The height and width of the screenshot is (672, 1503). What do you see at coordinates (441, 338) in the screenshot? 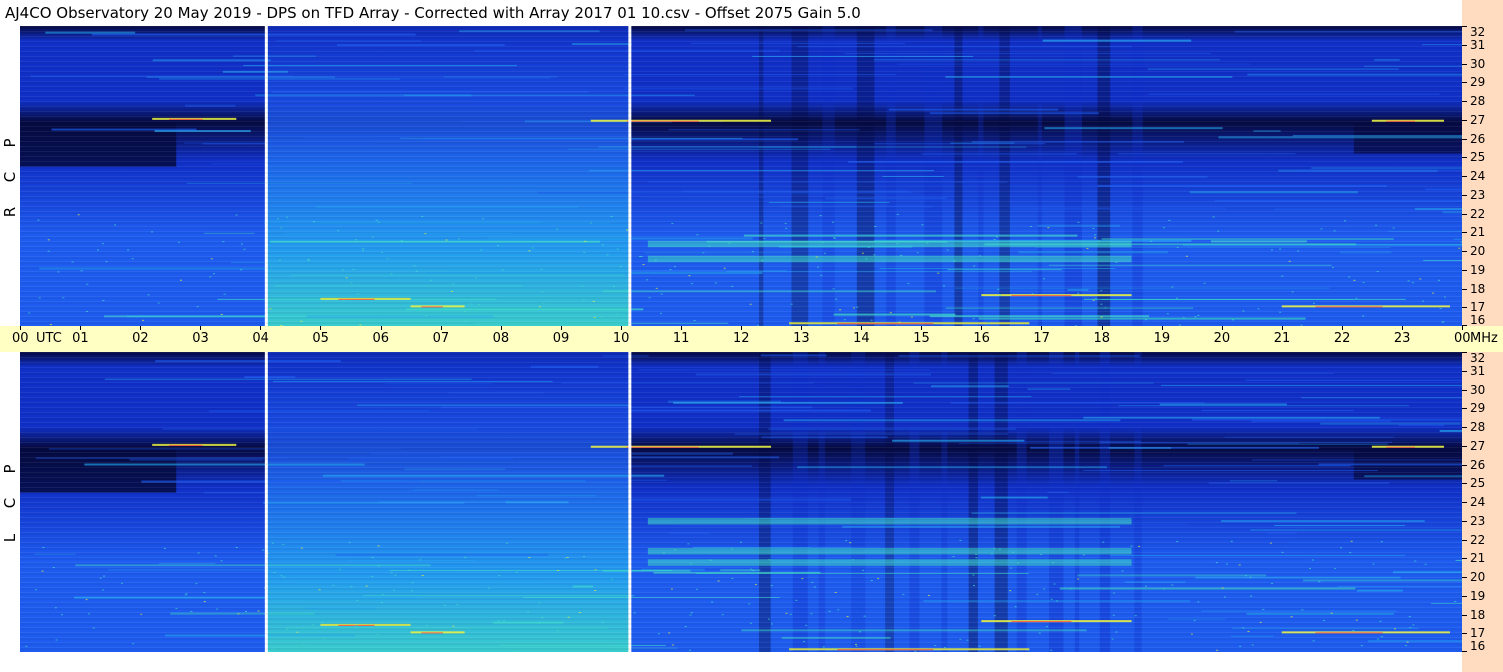
I see `time-tick-label: 07` at bounding box center [441, 338].